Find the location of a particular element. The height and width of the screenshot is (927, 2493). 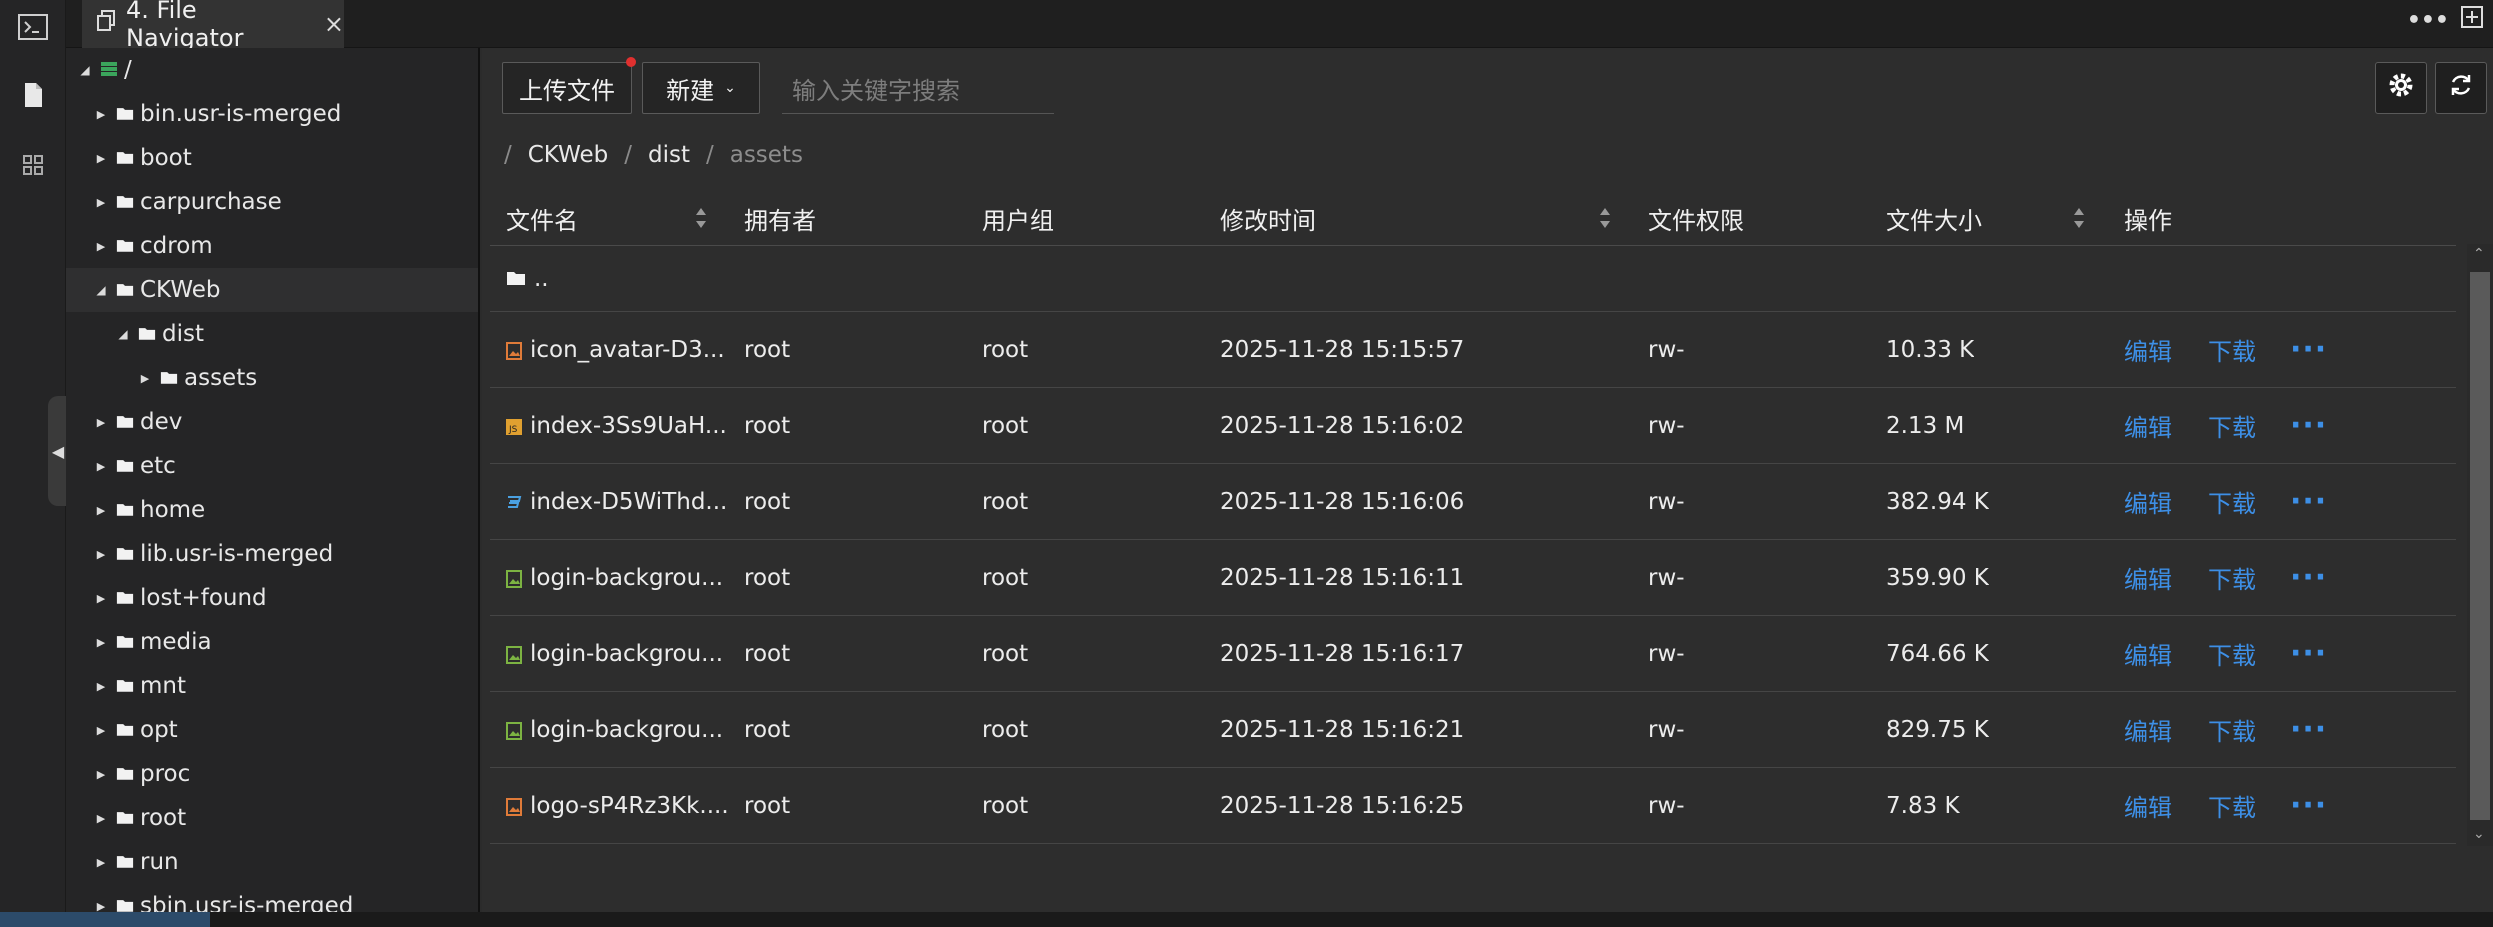

new-dropdown-button: 新建 ⌄ is located at coordinates (701, 88).